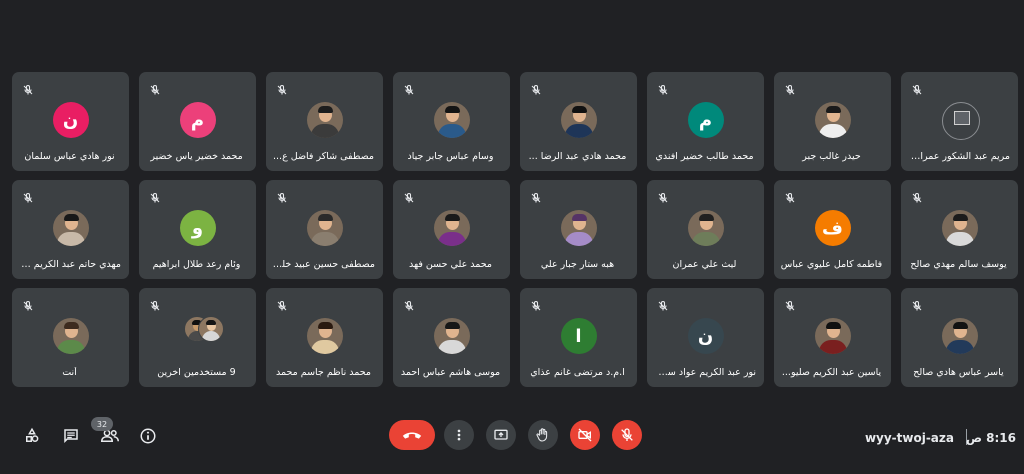 This screenshot has height=474, width=1024. Describe the element at coordinates (704, 156) in the screenshot. I see `participant-name: محمد طالب خضير افندي` at that location.